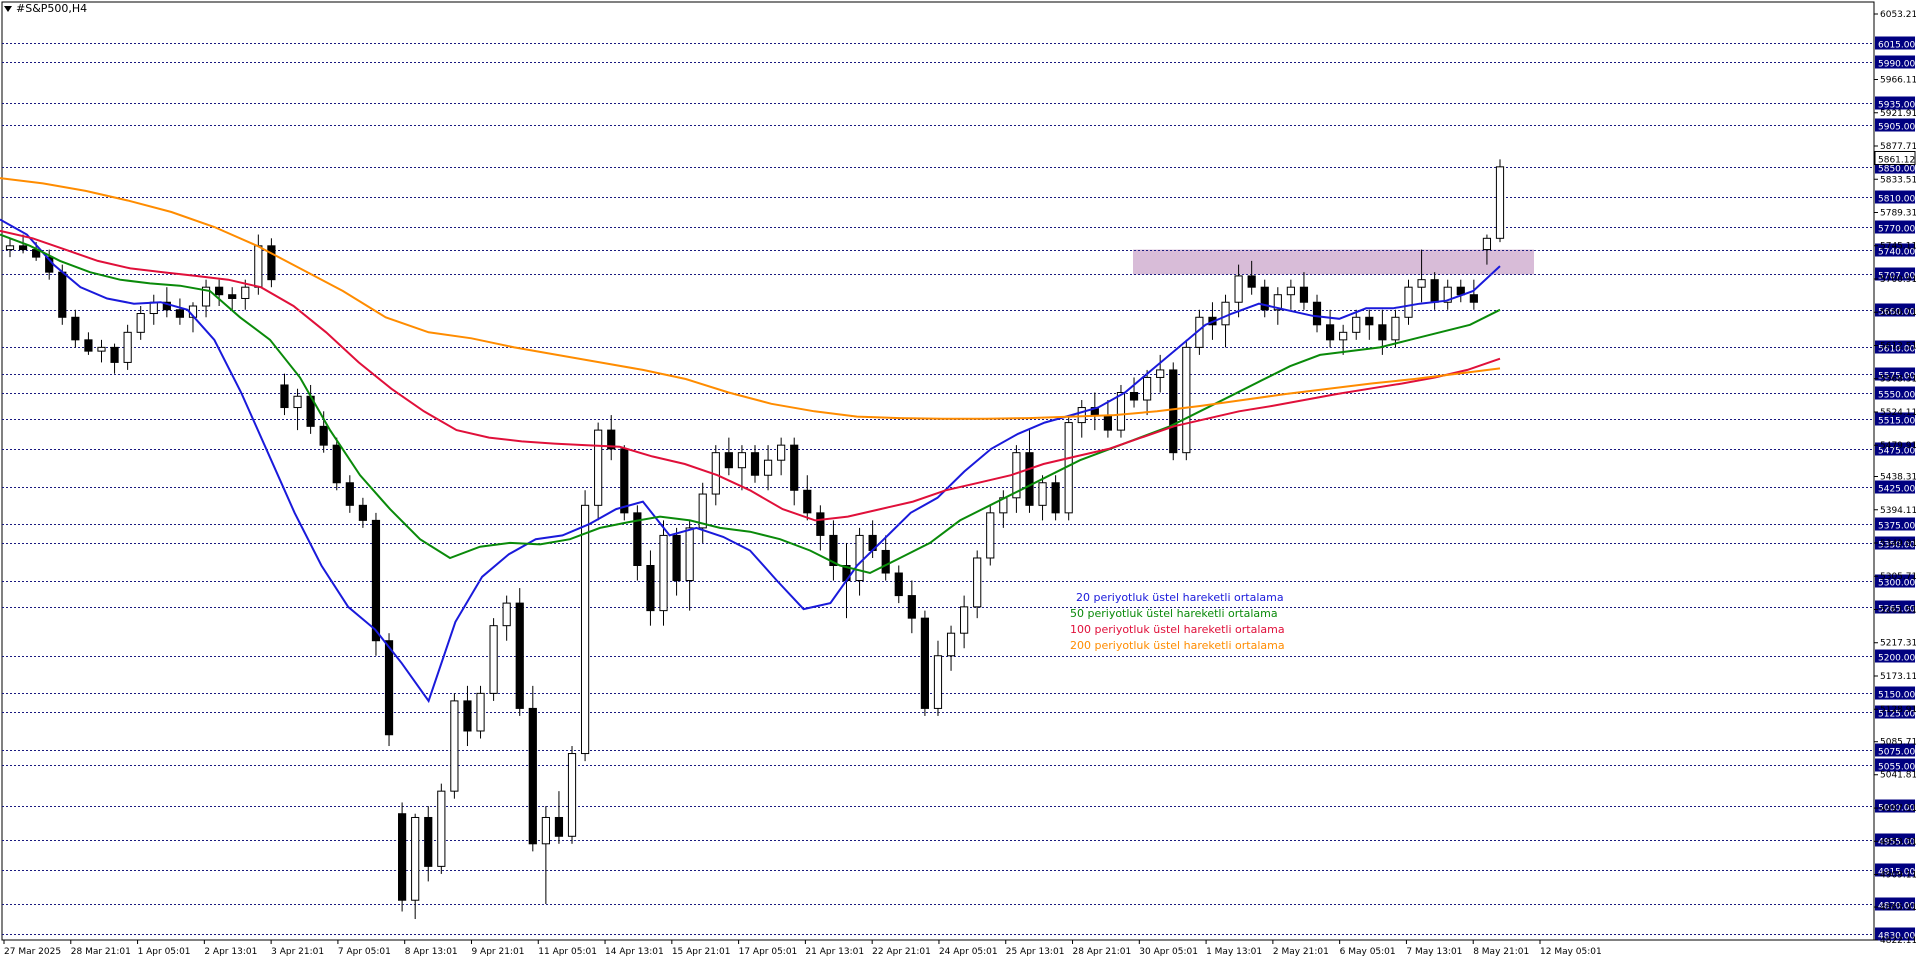 The image size is (1916, 963). I want to click on level-label: 5770.00, so click(1896, 230).